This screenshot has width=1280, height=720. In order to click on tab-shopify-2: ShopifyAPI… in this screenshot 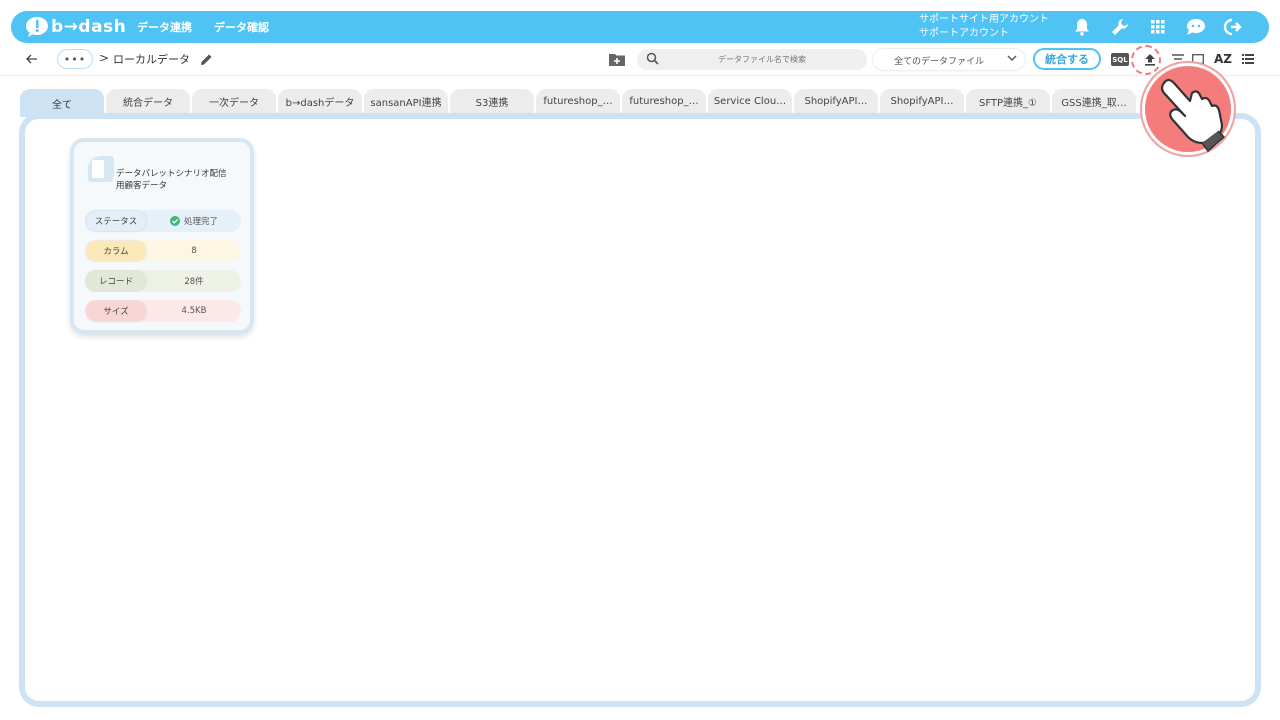, I will do `click(922, 101)`.